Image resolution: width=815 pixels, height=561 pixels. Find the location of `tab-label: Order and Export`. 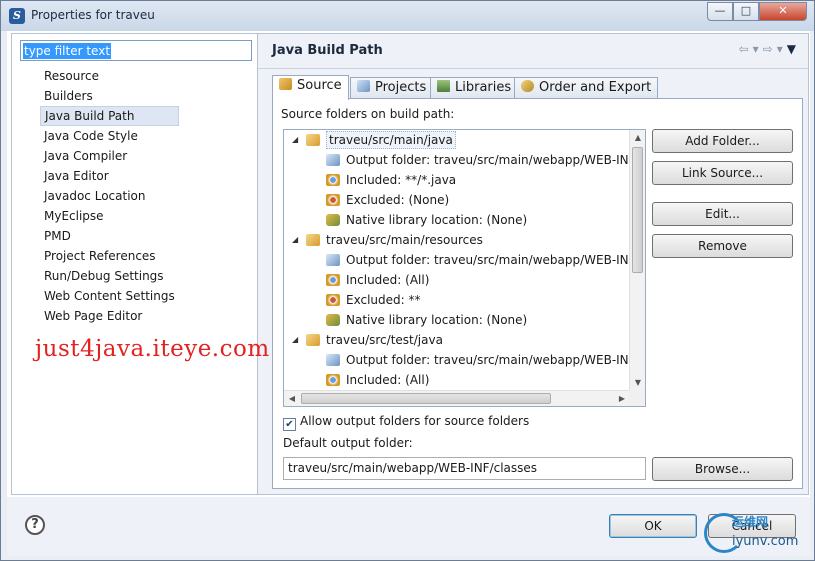

tab-label: Order and Export is located at coordinates (595, 87).